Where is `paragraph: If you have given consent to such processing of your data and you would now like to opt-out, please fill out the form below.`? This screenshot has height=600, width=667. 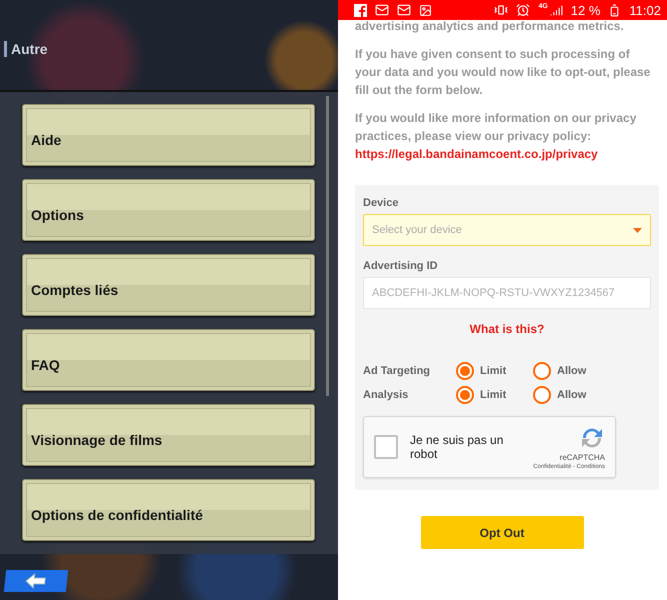
paragraph: If you have given consent to such processing of your data and you would now like to opt-out, please fill out the form below. is located at coordinates (503, 72).